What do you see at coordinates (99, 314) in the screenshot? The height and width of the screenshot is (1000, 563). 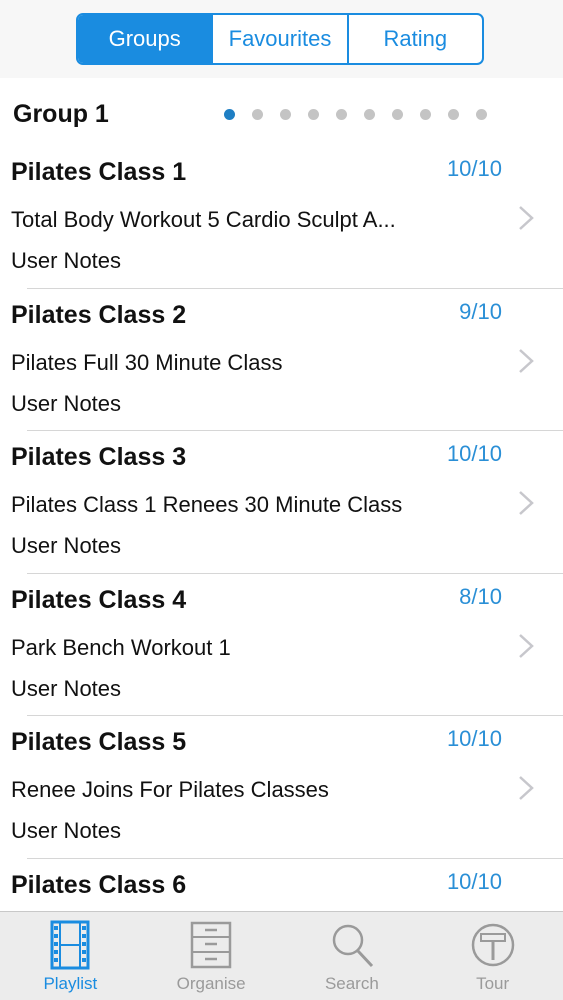 I see `class-title: Pilates Class 2` at bounding box center [99, 314].